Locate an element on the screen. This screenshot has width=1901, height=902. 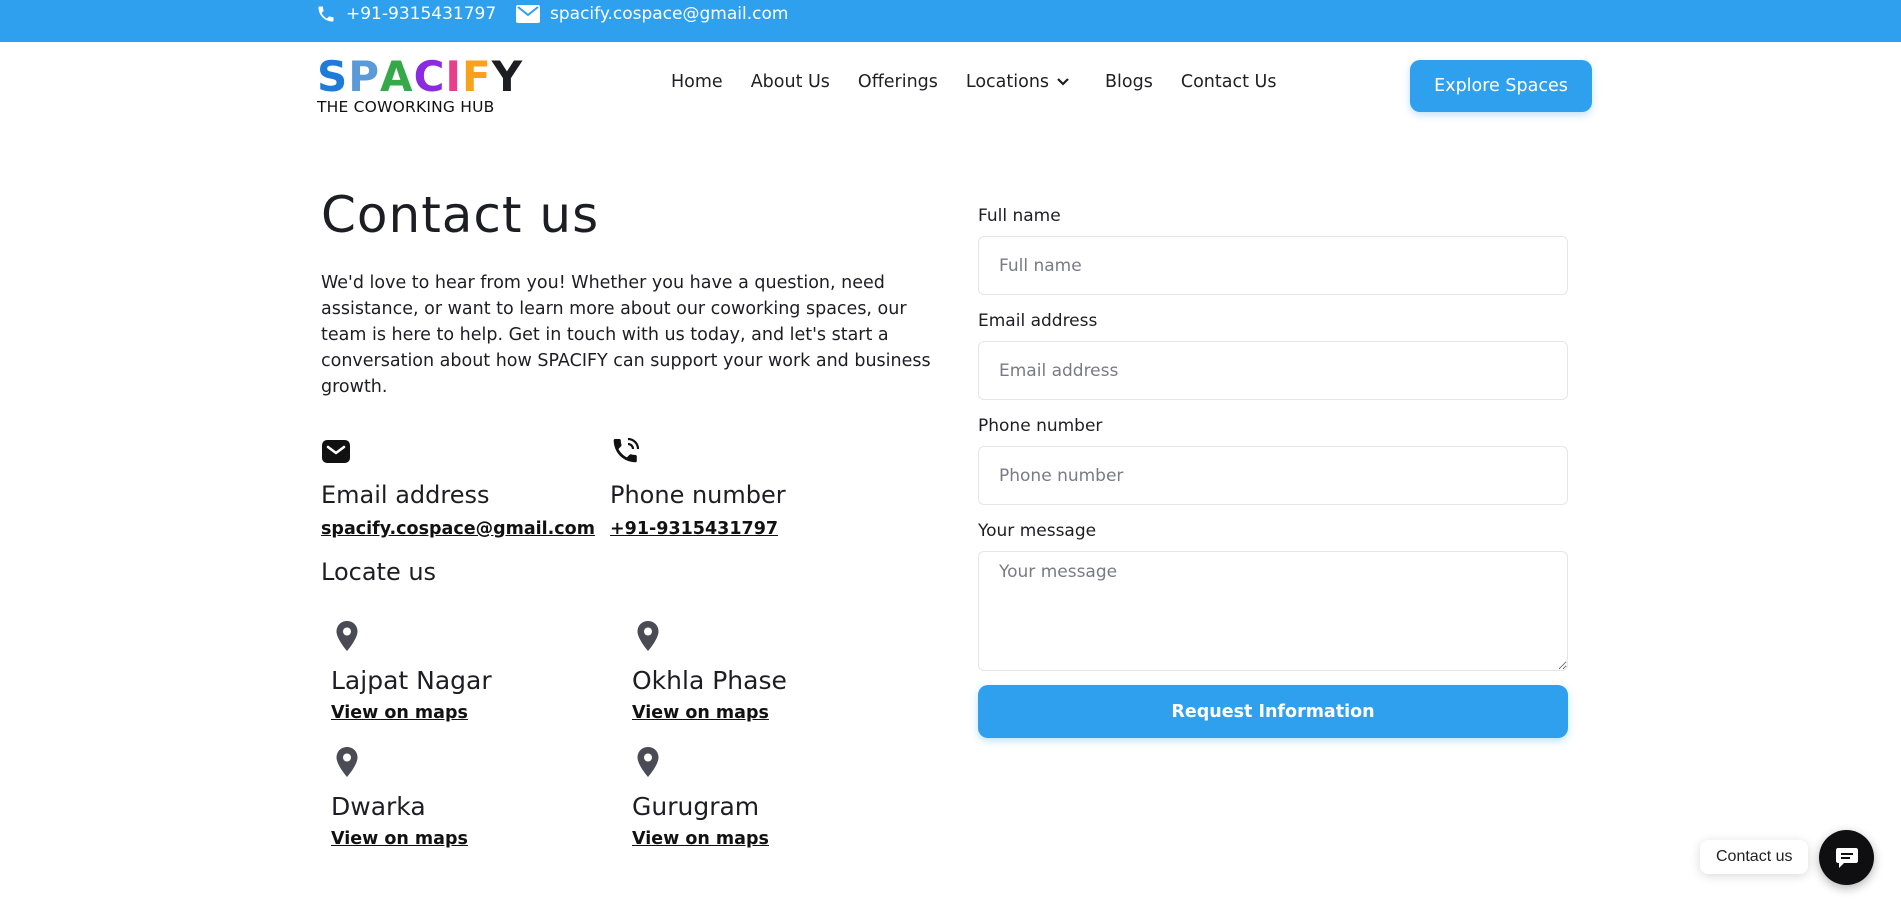
locate-us-title: Locate us is located at coordinates (379, 572).